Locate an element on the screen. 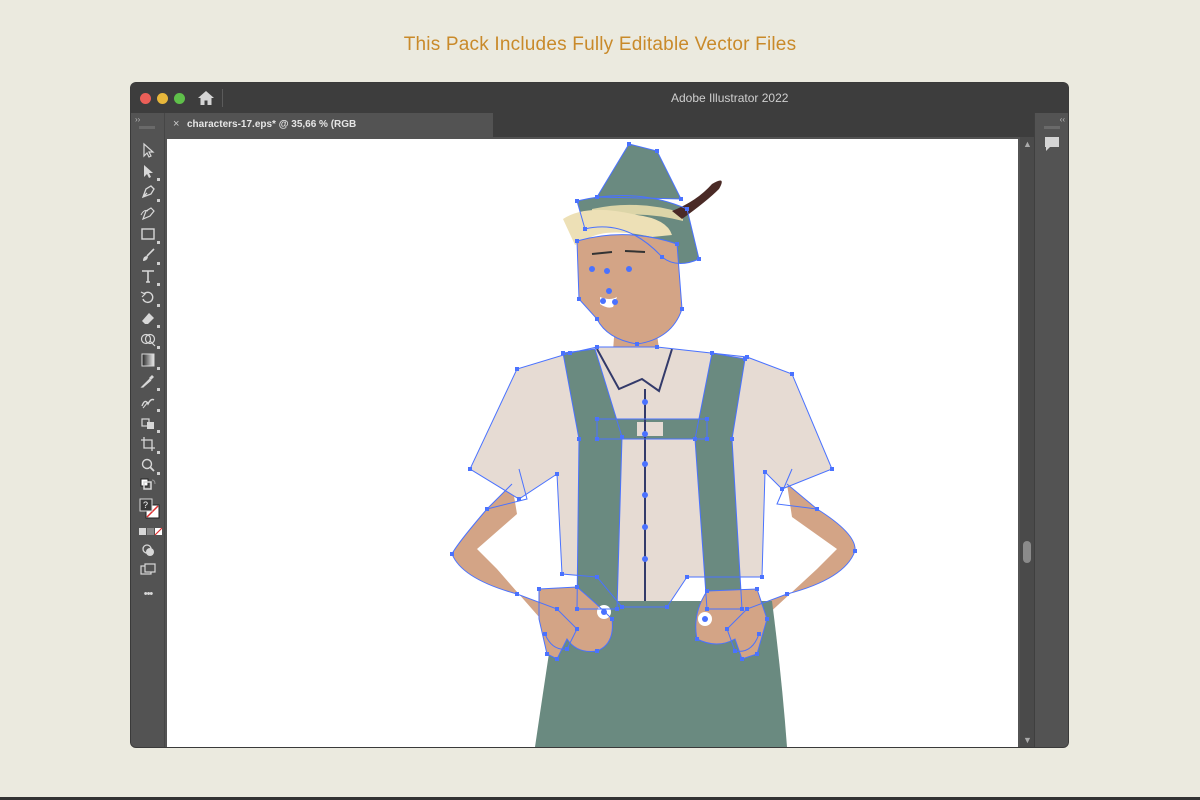 This screenshot has width=1200, height=800. fill-stroke-swatches: ? is located at coordinates (150, 509).